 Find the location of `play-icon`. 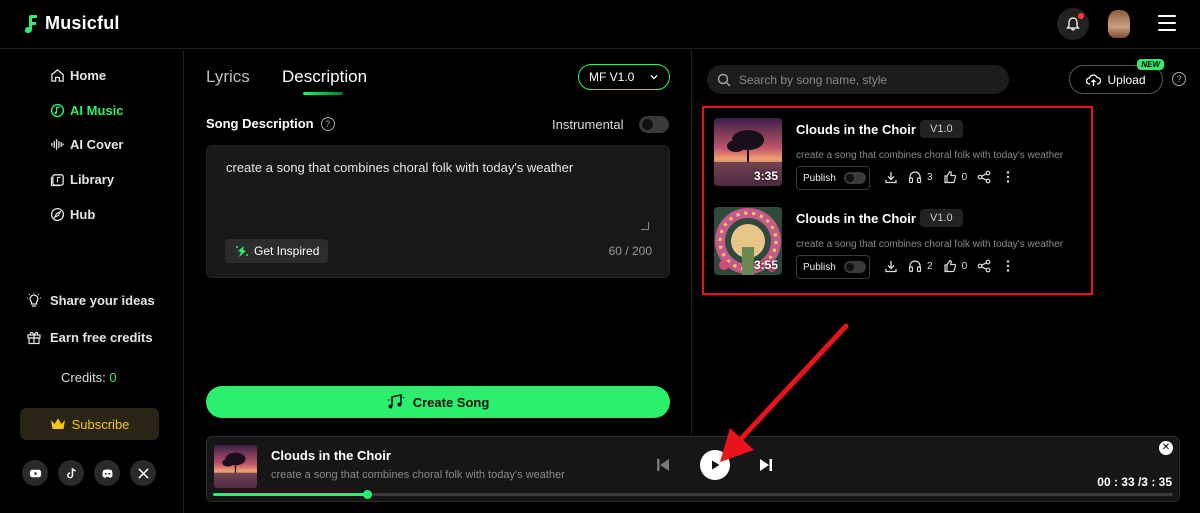

play-icon is located at coordinates (716, 465).